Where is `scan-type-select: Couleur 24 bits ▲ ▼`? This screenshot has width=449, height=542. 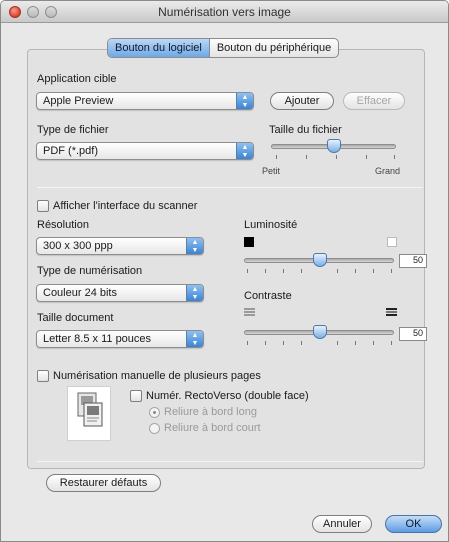
scan-type-select: Couleur 24 bits ▲ ▼ is located at coordinates (120, 293).